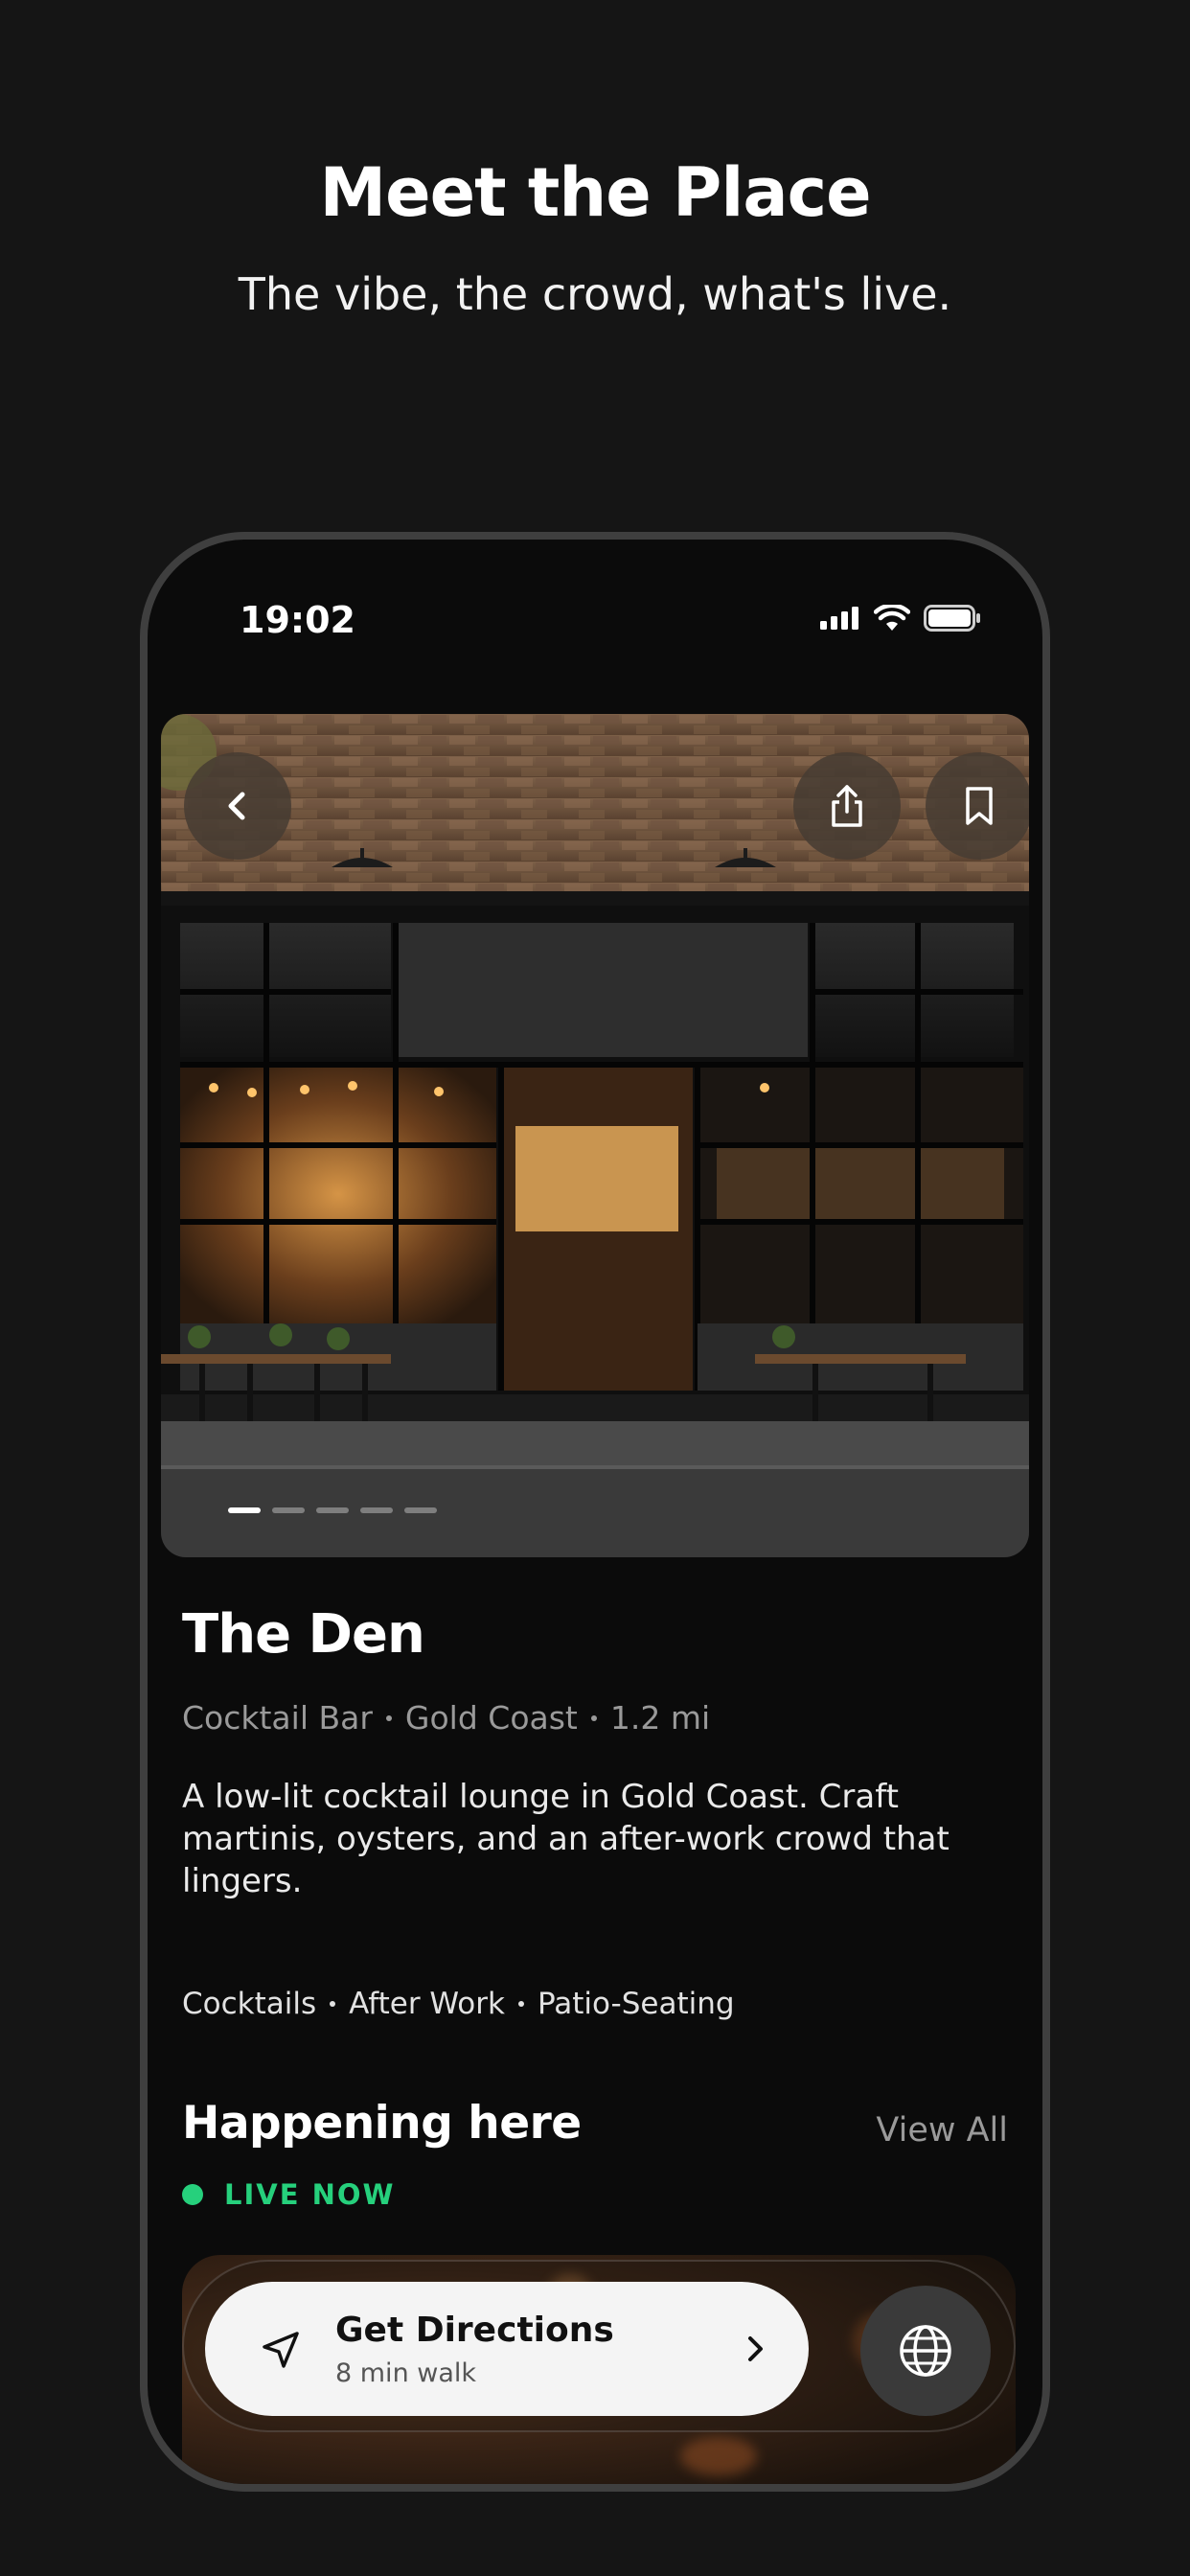  I want to click on venue-meta: Cocktail Bar Gold Coast 1.2 mi, so click(446, 1717).